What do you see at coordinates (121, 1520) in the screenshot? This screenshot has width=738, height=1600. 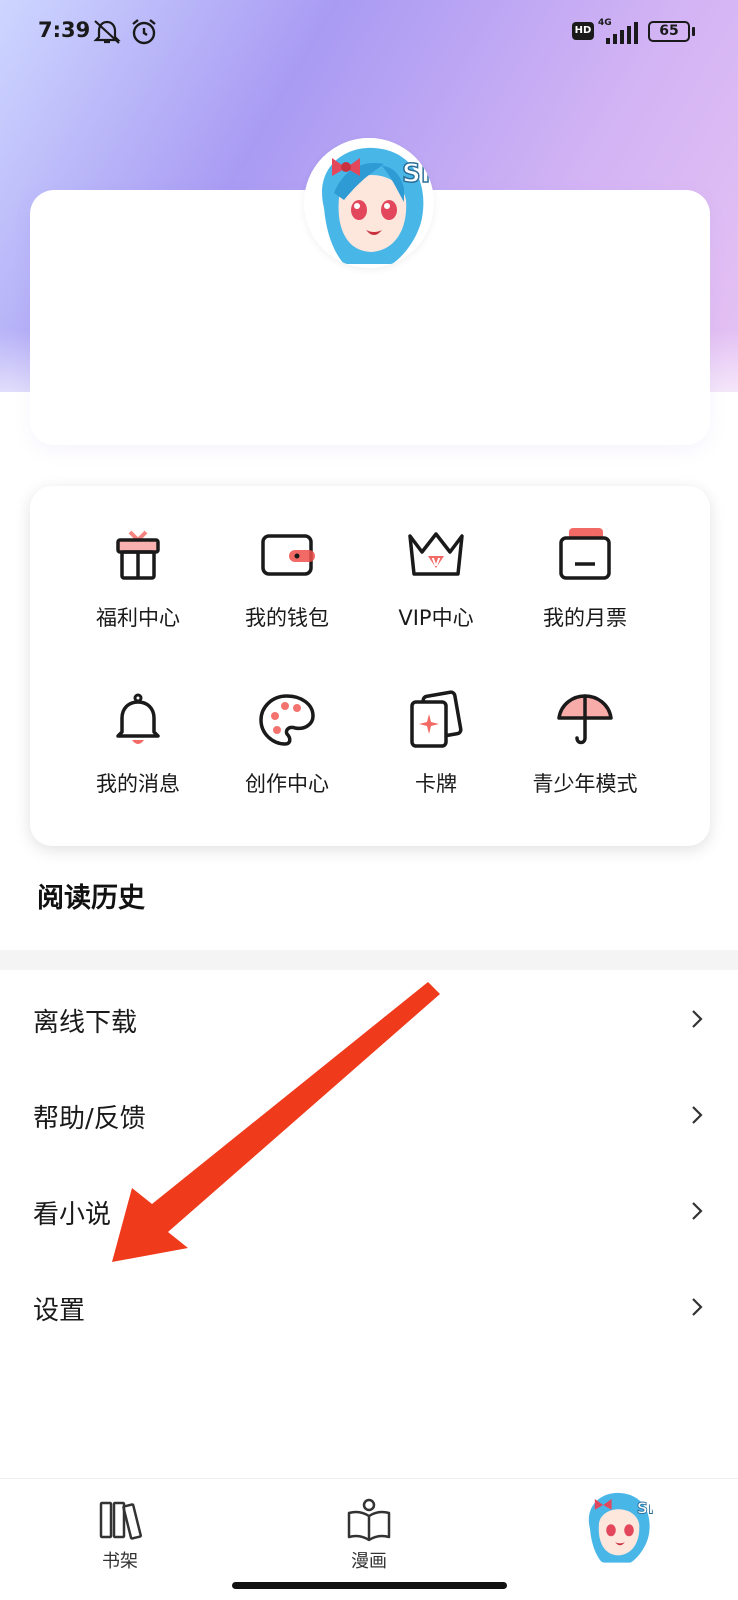 I see `bookshelf-icon` at bounding box center [121, 1520].